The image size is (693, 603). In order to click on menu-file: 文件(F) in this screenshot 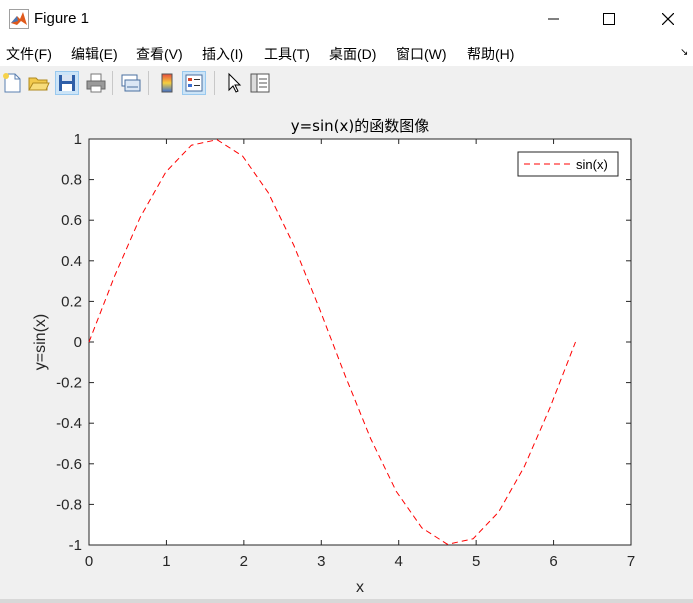, I will do `click(29, 54)`.